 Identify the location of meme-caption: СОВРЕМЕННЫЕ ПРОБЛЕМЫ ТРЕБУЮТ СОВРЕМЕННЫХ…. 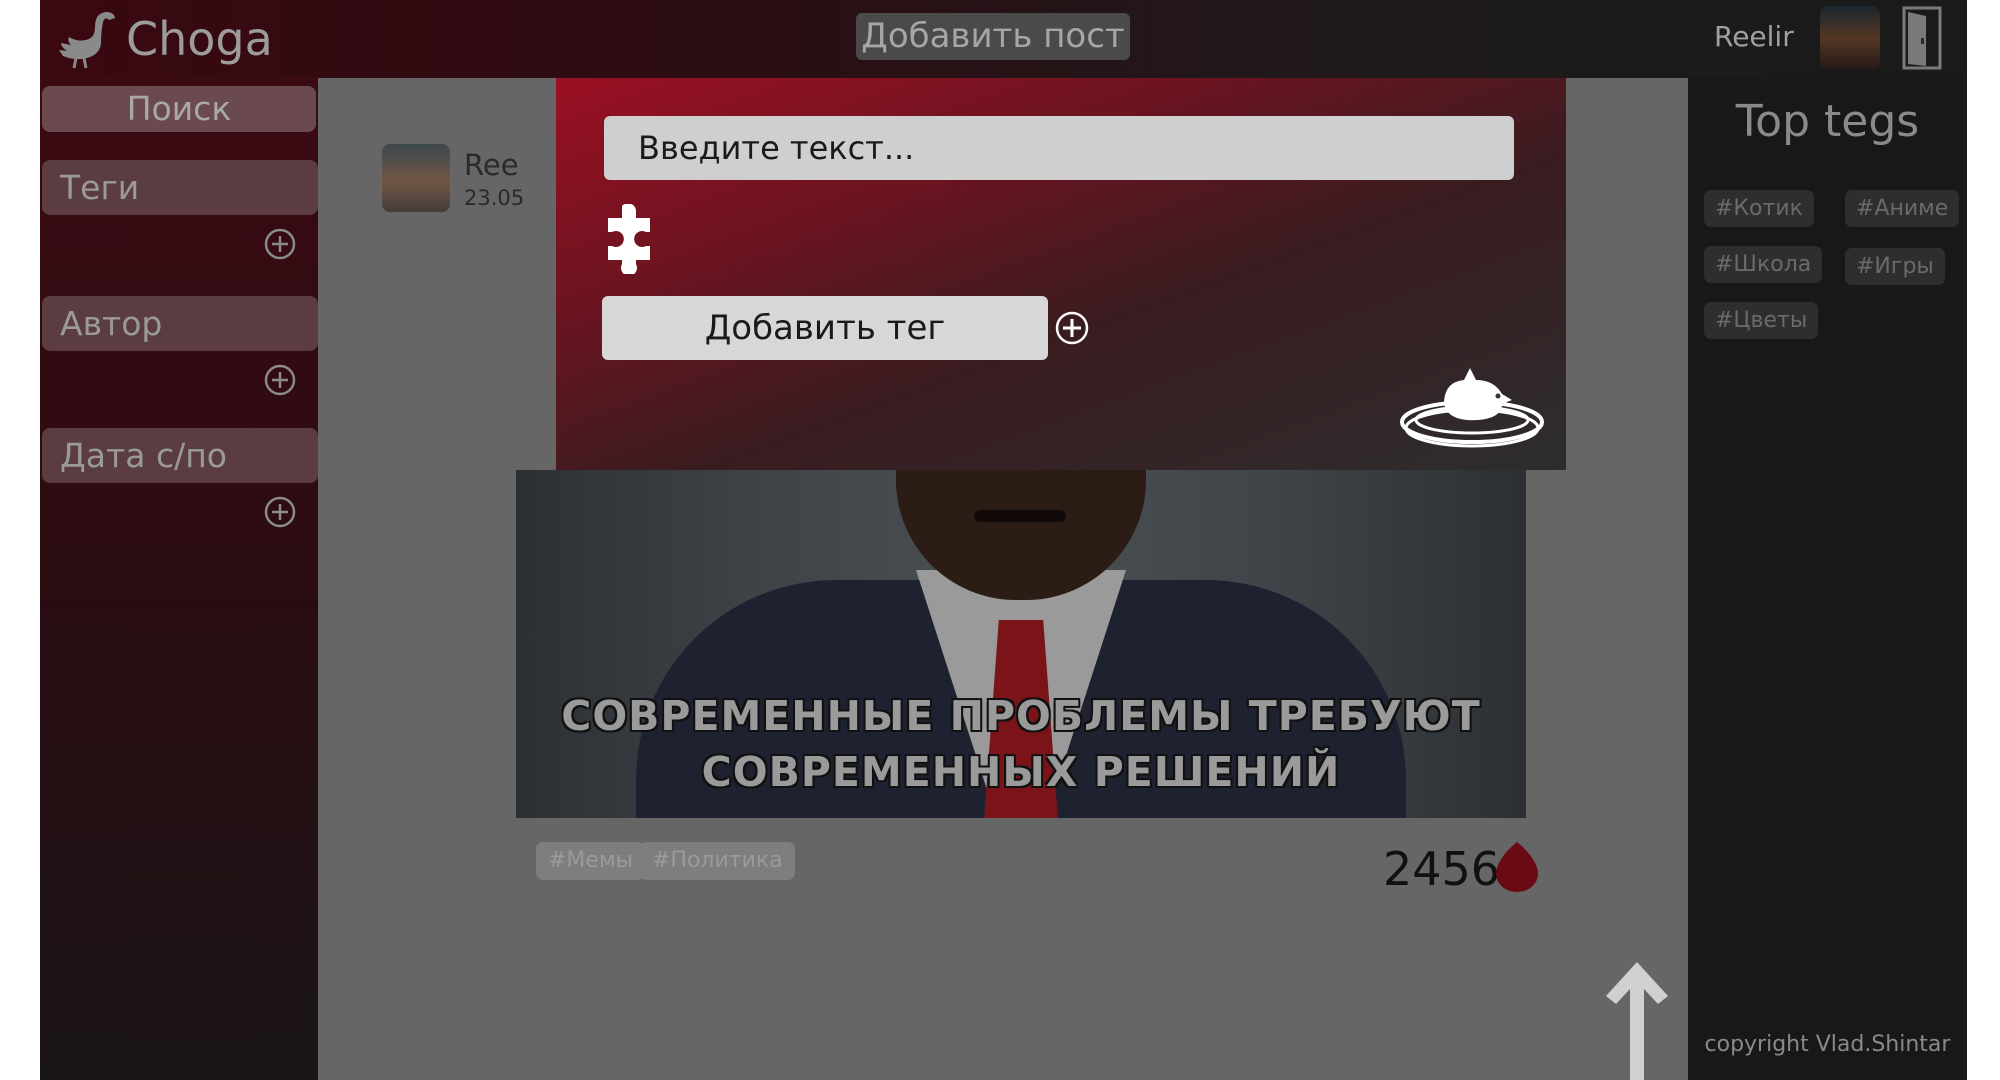
(1021, 744).